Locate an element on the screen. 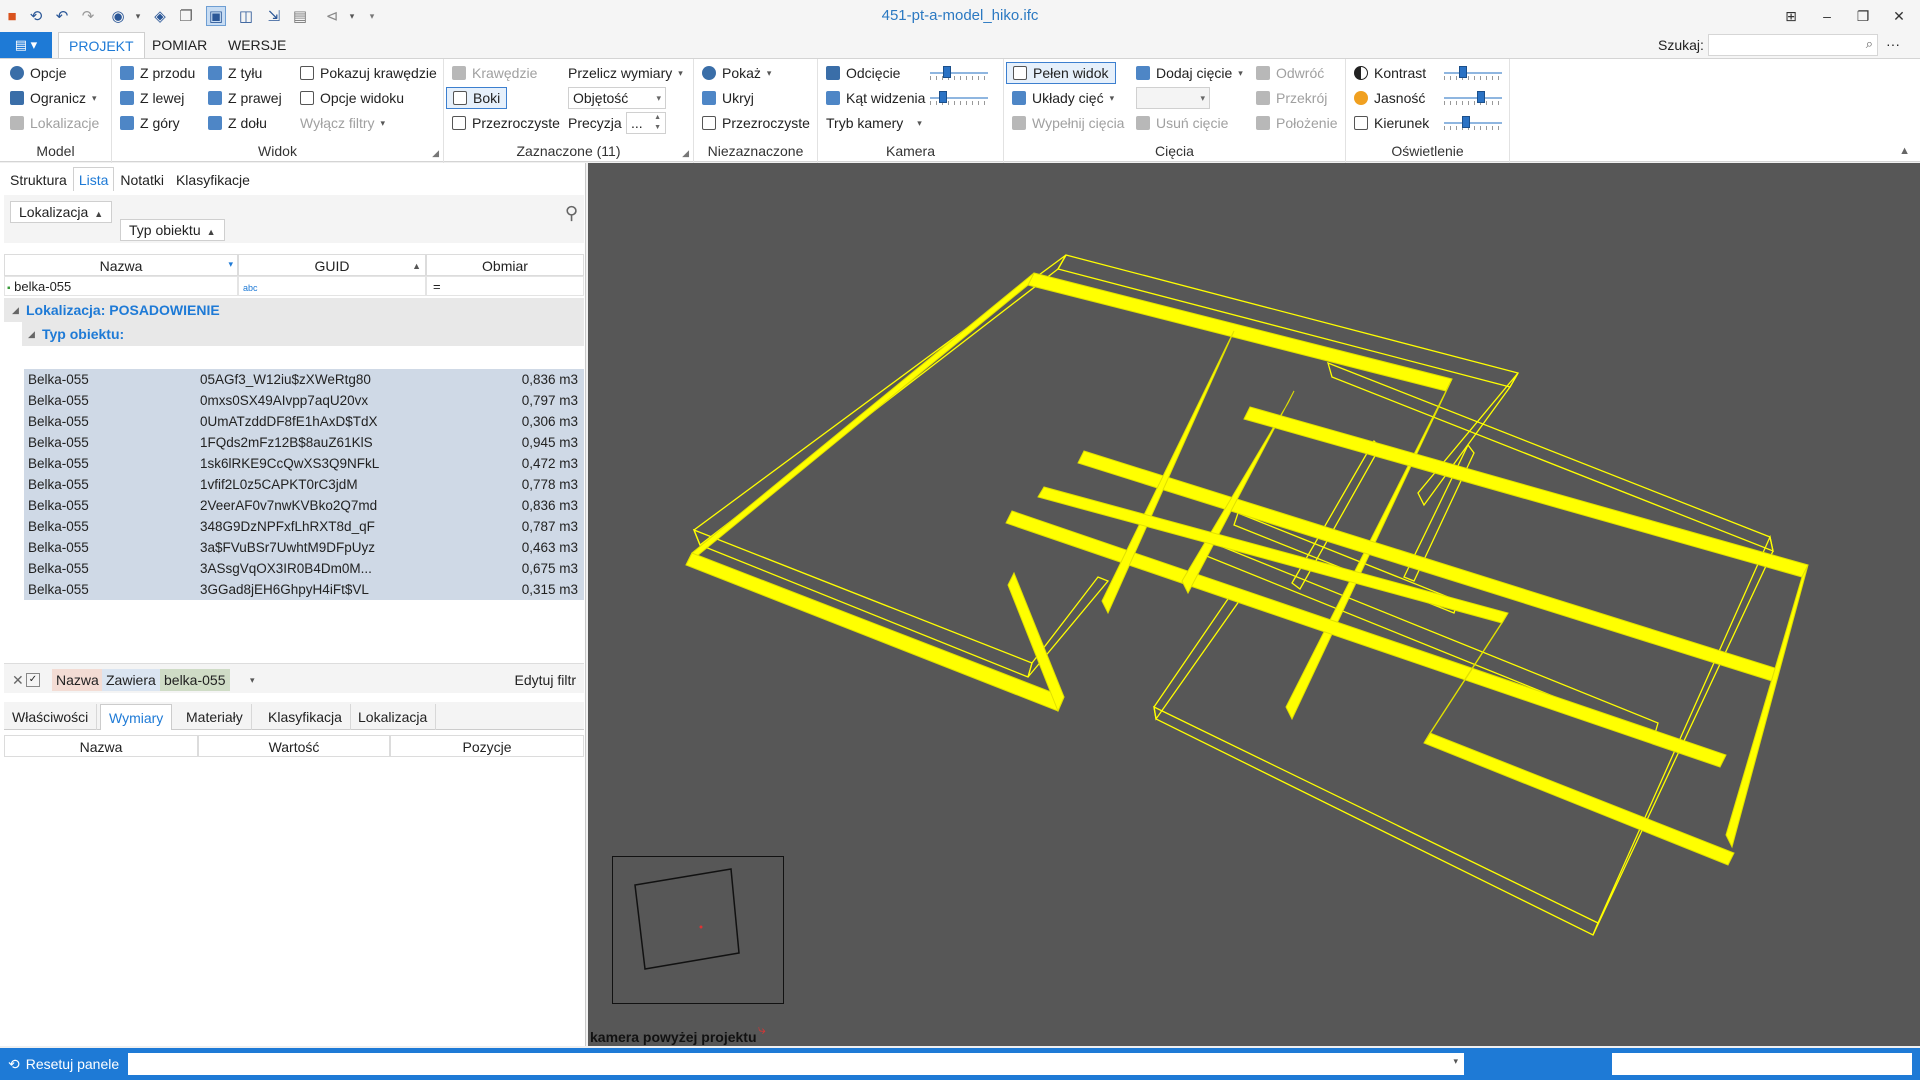  table-row: Belka-055 1vfif2L0z5CAPKT0rC3jdM 0,778 m3 is located at coordinates (304, 484).